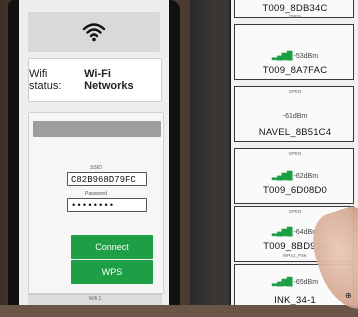 The height and width of the screenshot is (317, 358). What do you see at coordinates (96, 168) in the screenshot?
I see `ssid-label: SSID` at bounding box center [96, 168].